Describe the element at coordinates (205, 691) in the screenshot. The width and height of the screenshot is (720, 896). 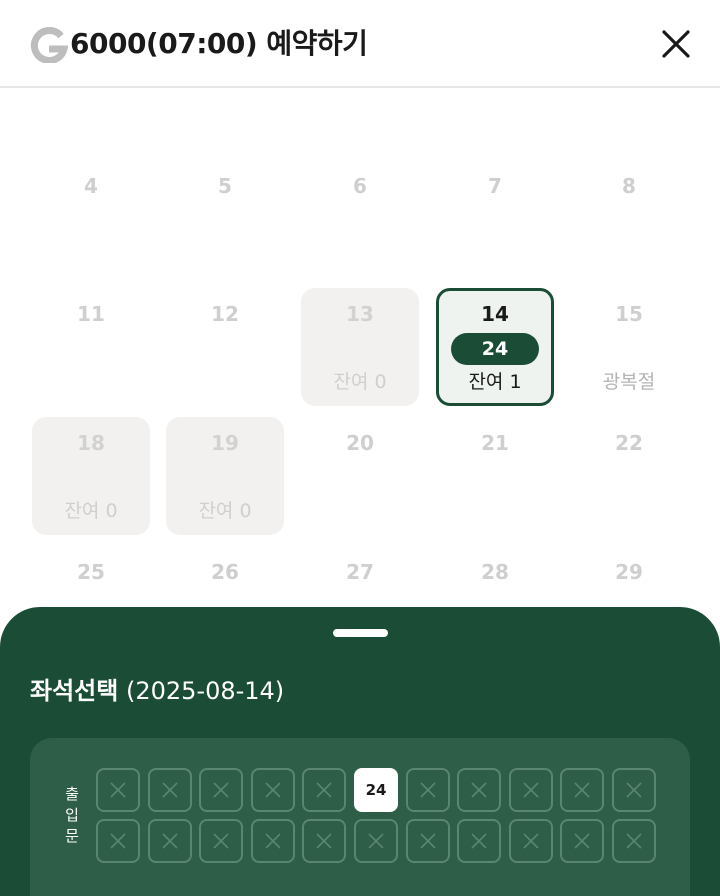
I see `seat-selection-date: (2025-08-14)` at that location.